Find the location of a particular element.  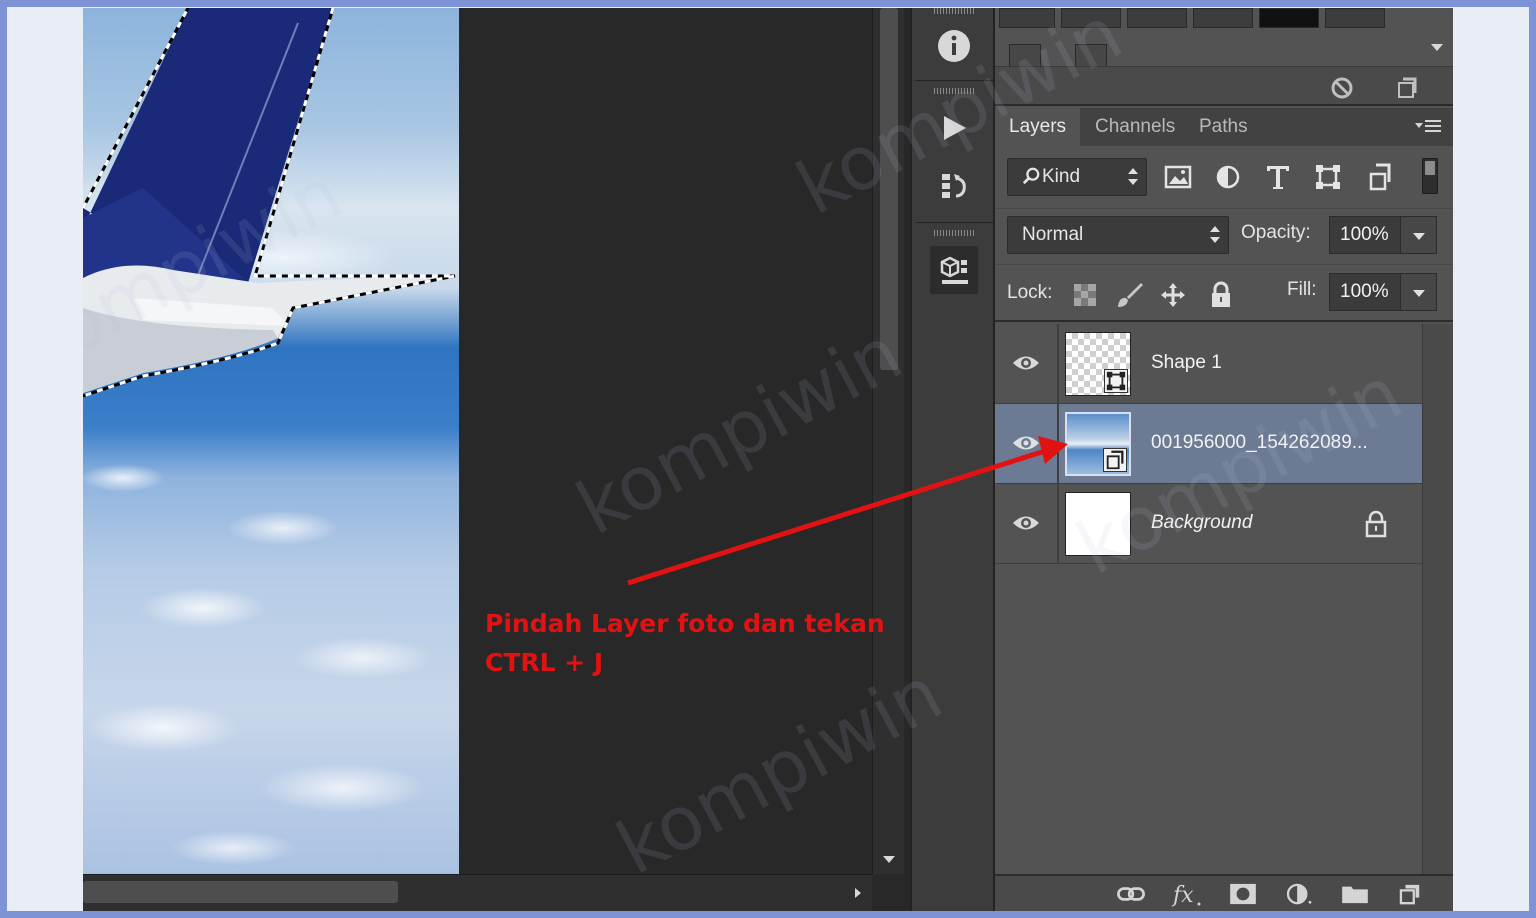

layer-row-shape-1: Shape 1 is located at coordinates (1208, 364).